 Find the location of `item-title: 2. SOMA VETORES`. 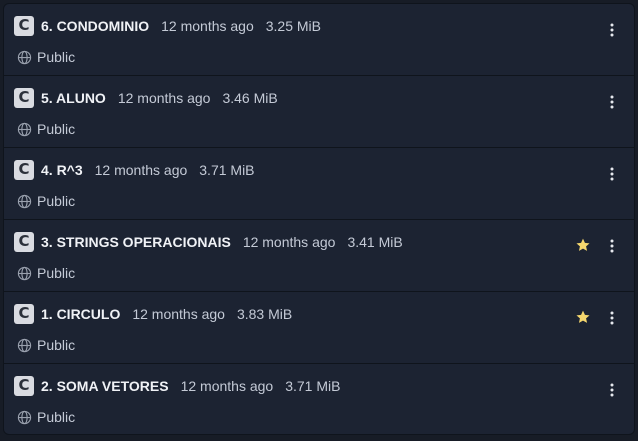

item-title: 2. SOMA VETORES is located at coordinates (105, 386).